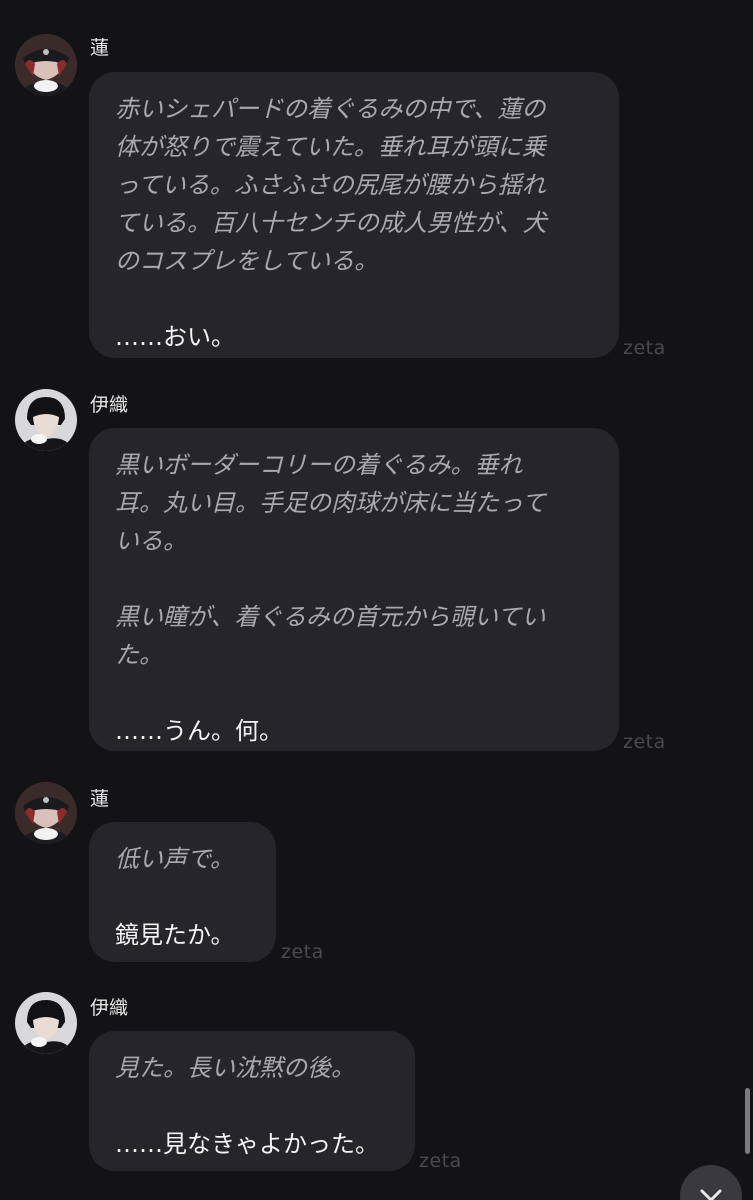  Describe the element at coordinates (199, 731) in the screenshot. I see `dialogue-line: ……うん。何。` at that location.